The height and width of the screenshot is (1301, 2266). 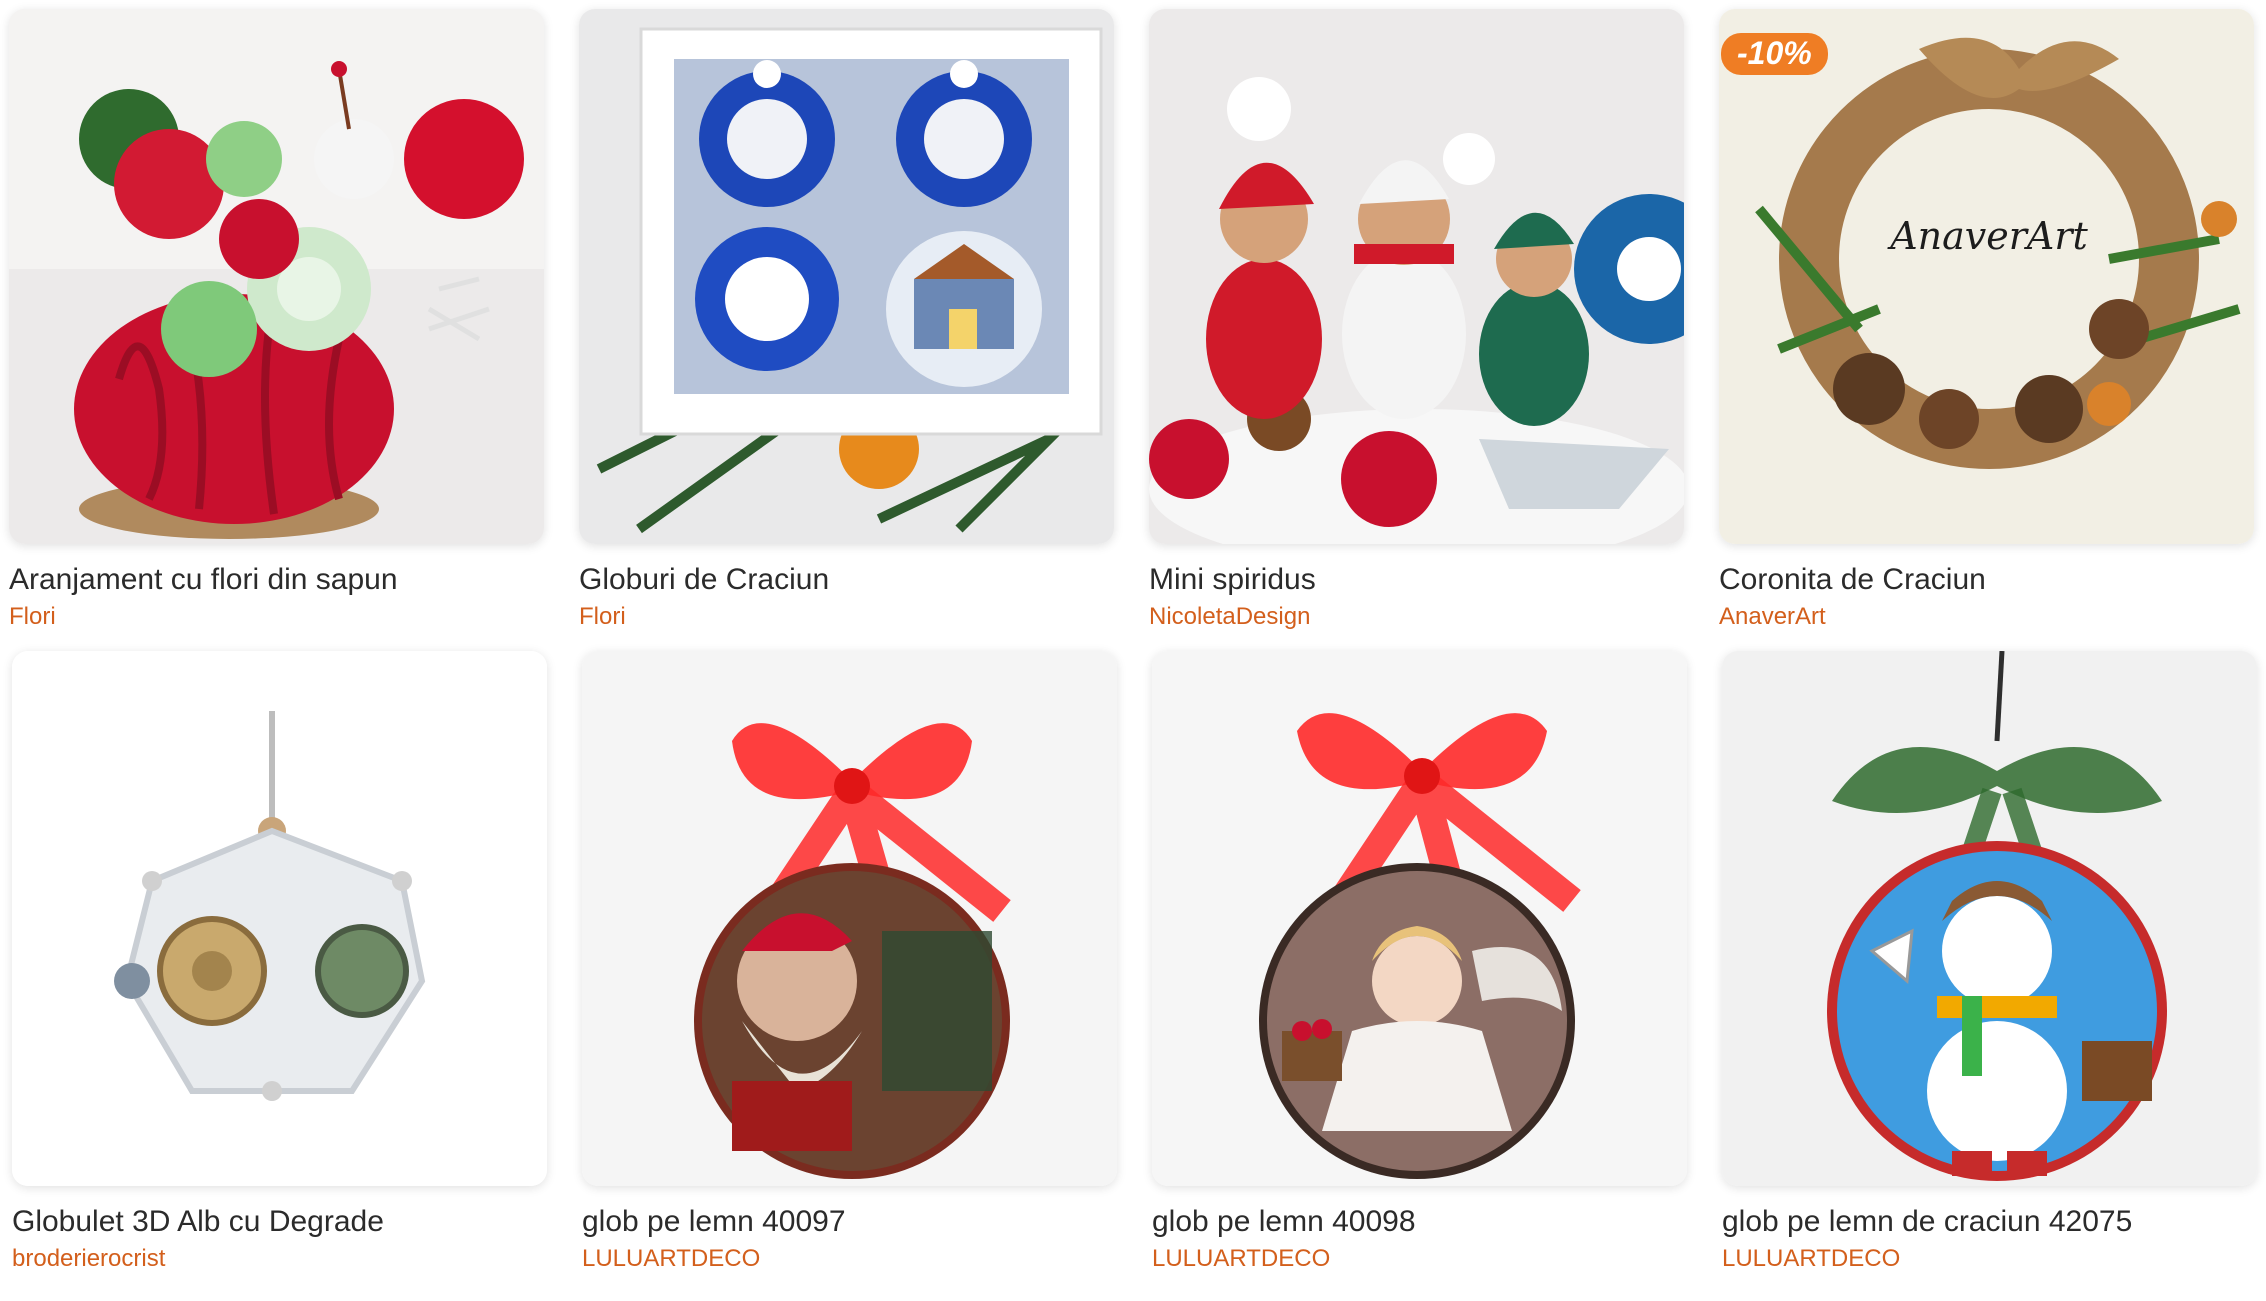 I want to click on wood-ornament-snowman-image, so click(x=1989, y=918).